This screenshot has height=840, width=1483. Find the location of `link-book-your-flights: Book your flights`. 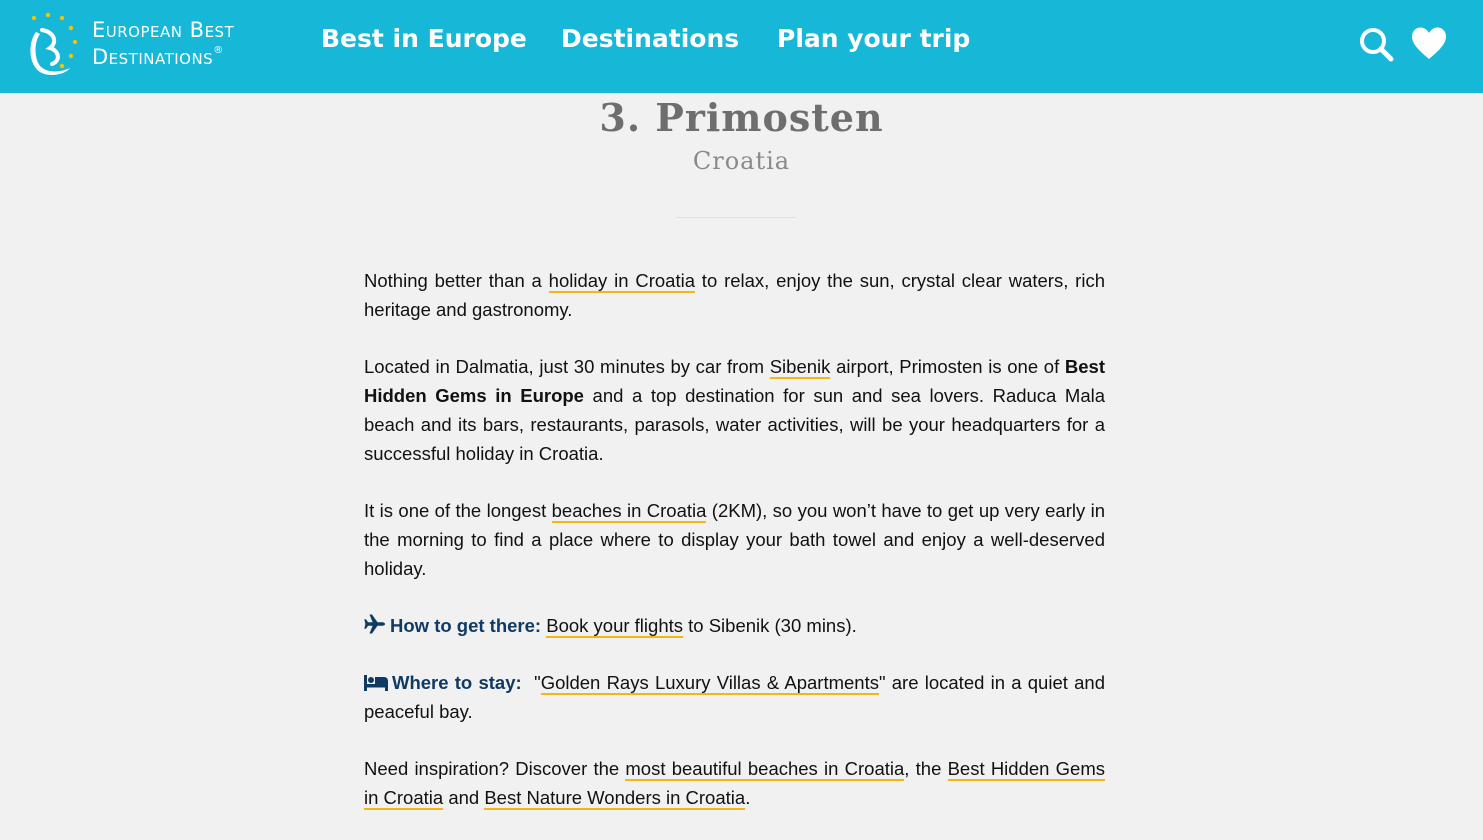

link-book-your-flights: Book your flights is located at coordinates (614, 626).